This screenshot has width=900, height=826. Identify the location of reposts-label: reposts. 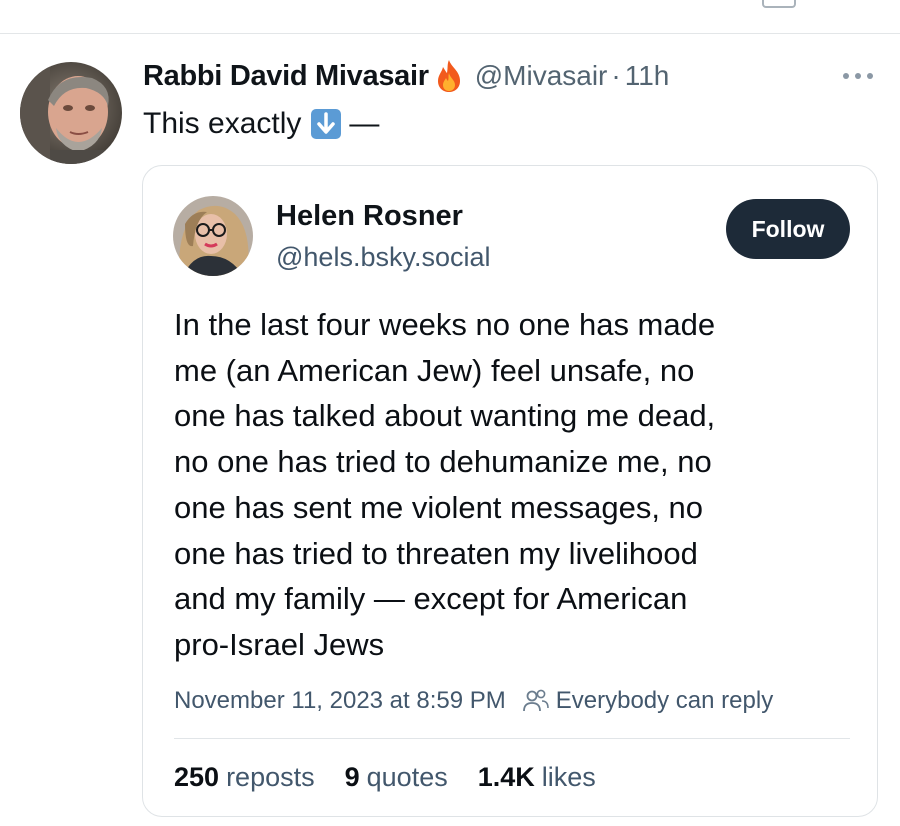
(270, 777).